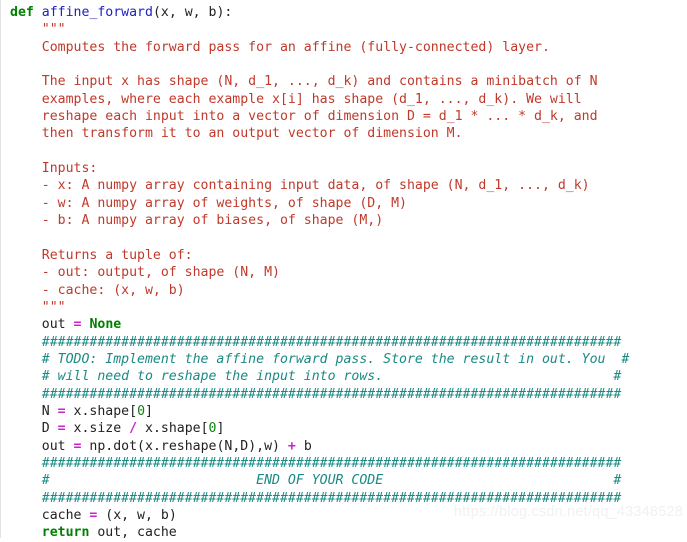  What do you see at coordinates (97, 12) in the screenshot?
I see `code-token-funcname: affine_forward` at bounding box center [97, 12].